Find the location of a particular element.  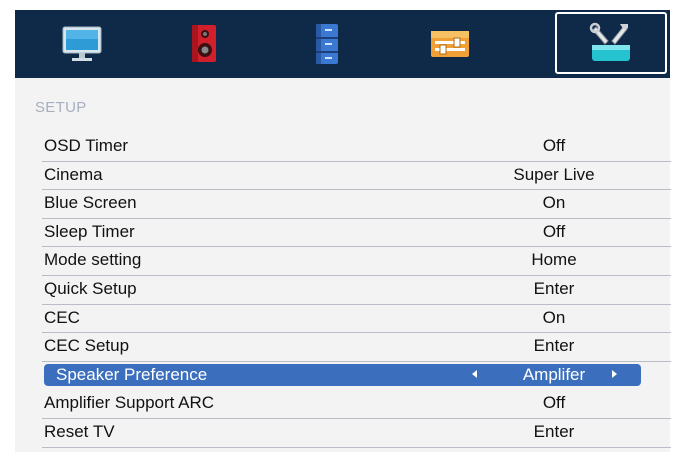

menu-tab-bar is located at coordinates (342, 44).